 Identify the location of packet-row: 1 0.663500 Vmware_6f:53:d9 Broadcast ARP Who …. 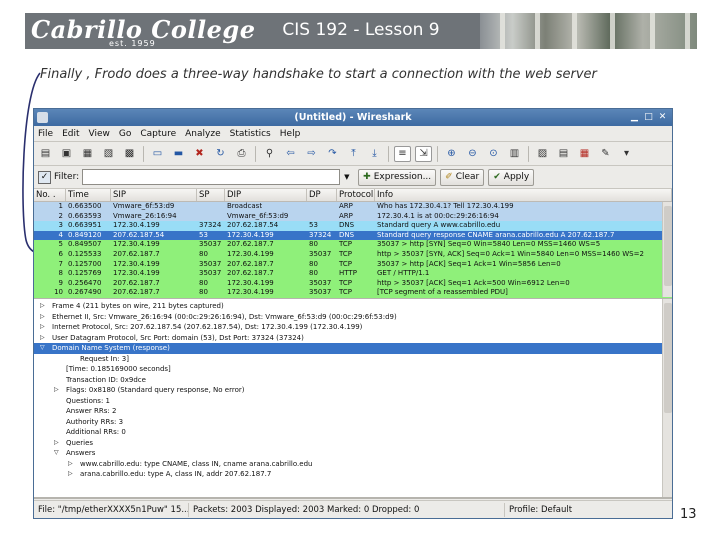
(353, 207).